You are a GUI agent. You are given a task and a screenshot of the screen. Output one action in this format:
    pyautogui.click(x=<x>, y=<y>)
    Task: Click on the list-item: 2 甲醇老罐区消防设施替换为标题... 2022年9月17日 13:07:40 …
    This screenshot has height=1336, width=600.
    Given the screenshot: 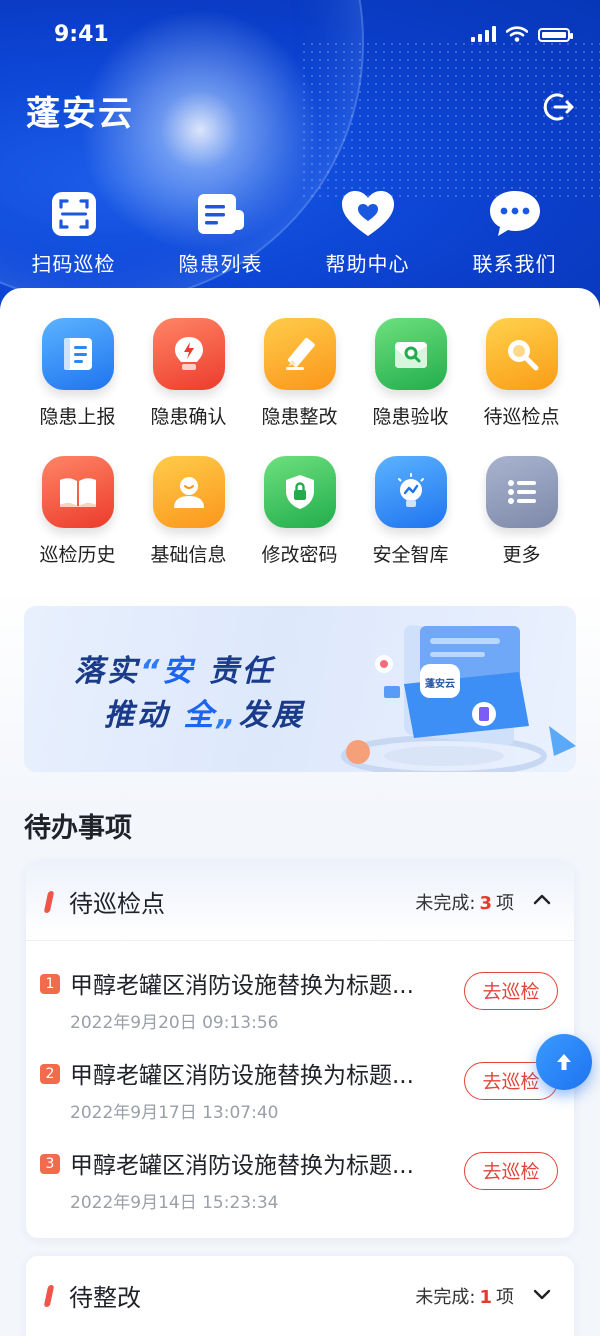 What is the action you would take?
    pyautogui.click(x=300, y=1089)
    